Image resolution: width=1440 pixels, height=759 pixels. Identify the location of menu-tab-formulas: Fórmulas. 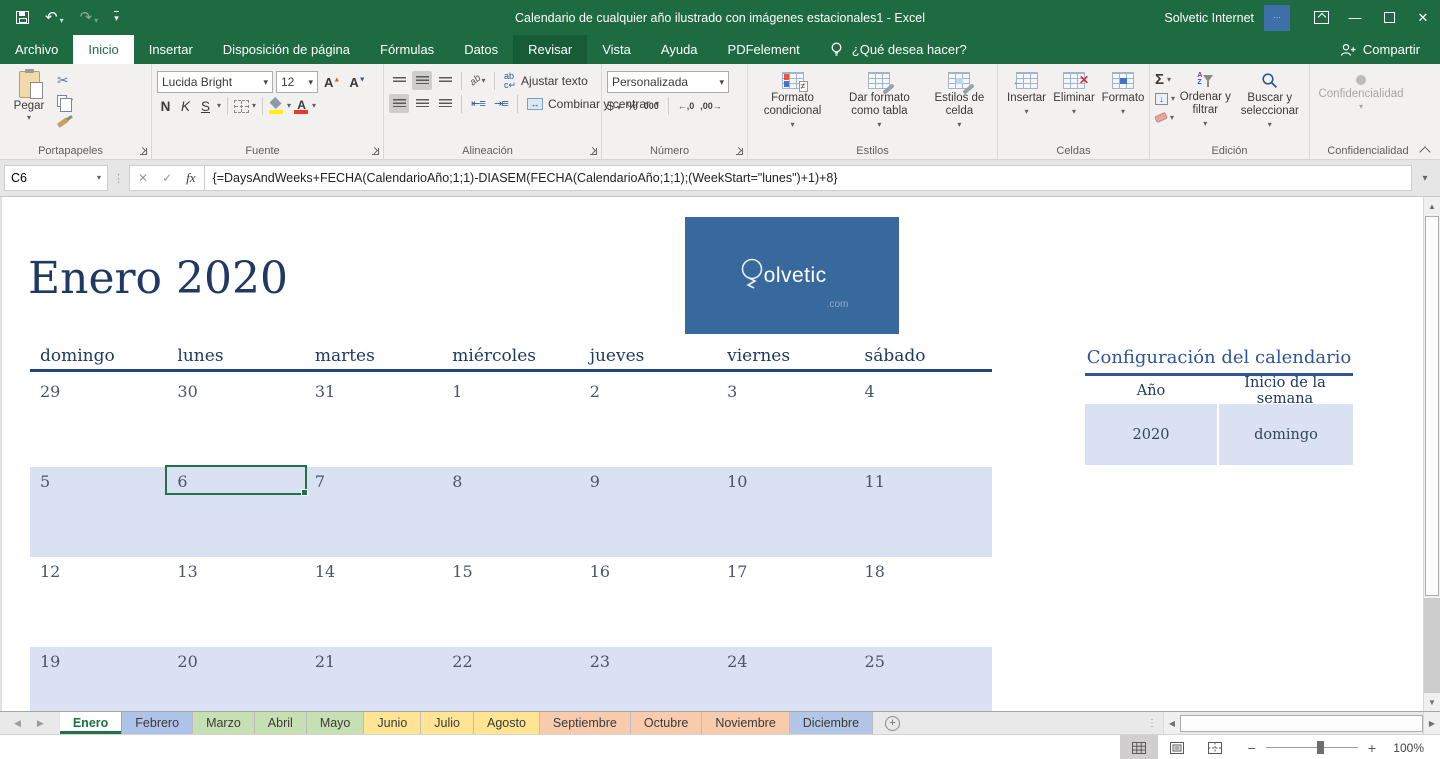
(407, 49).